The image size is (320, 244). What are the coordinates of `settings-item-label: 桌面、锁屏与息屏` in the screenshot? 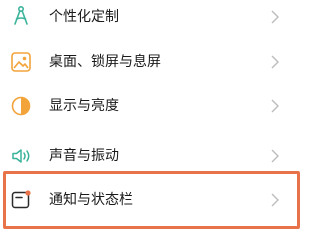 It's located at (105, 62).